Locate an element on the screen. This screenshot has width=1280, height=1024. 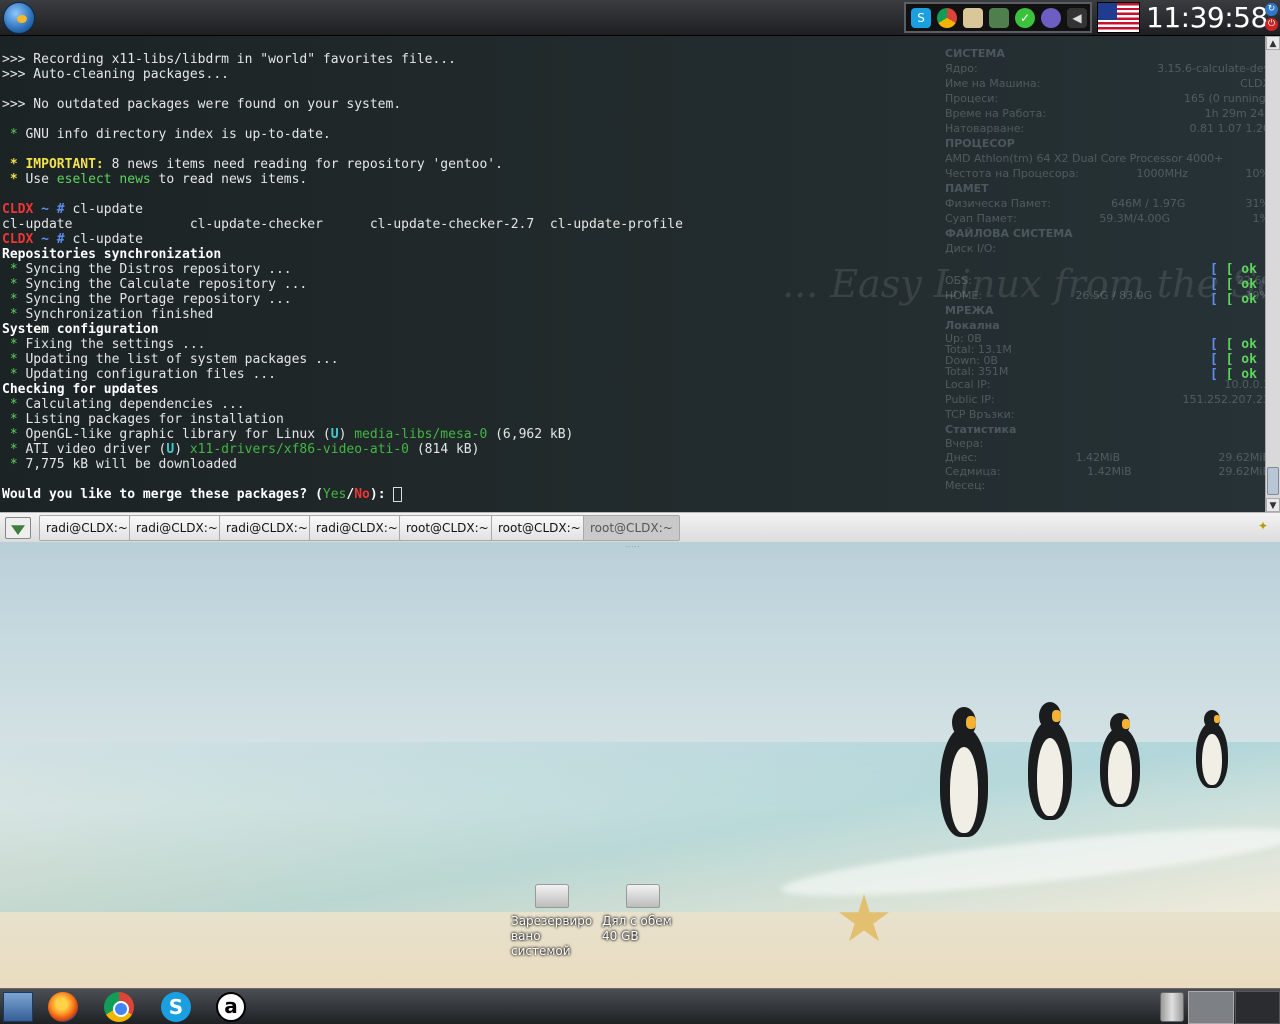
conky-stats-row: Днес: 1.42MiB 29.62MiB is located at coordinates (1107, 457).